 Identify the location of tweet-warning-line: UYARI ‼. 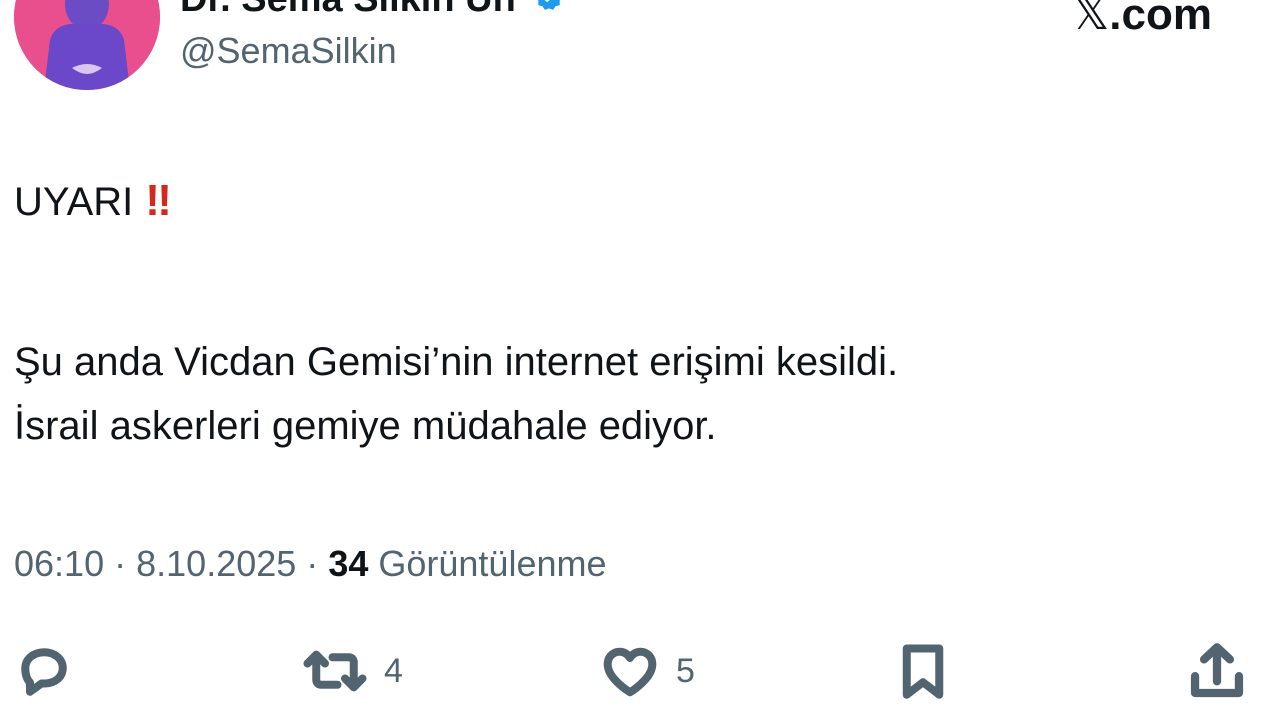
(93, 201).